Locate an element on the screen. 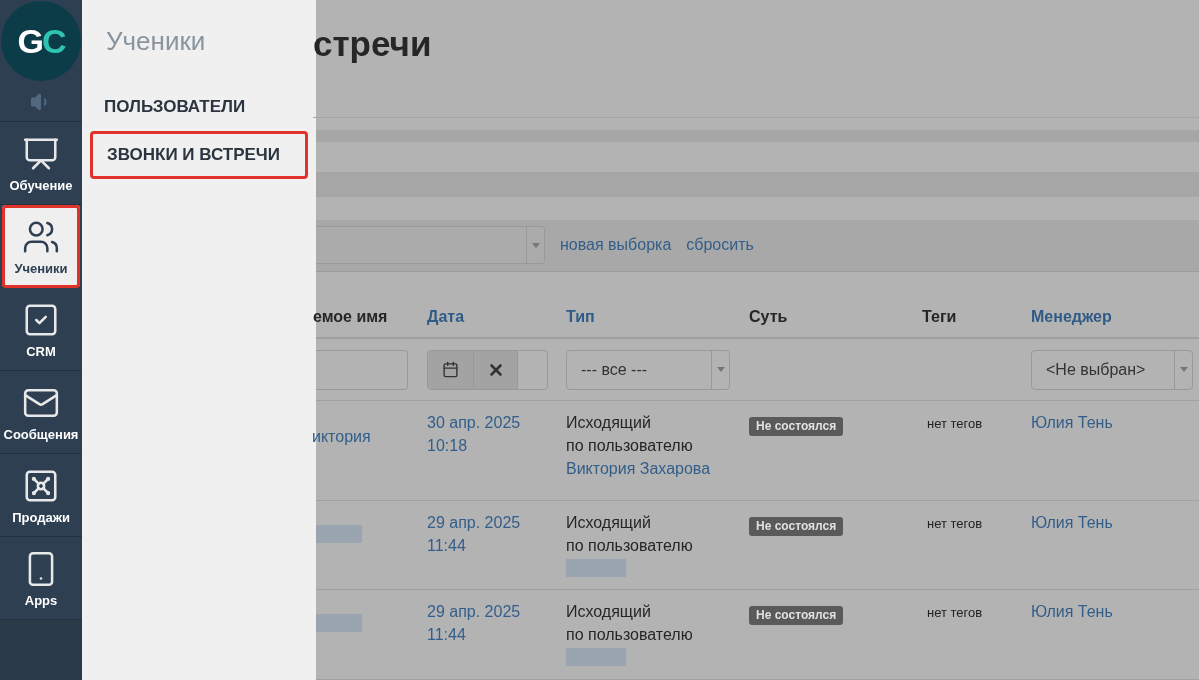  page-title: стречи is located at coordinates (756, 59).